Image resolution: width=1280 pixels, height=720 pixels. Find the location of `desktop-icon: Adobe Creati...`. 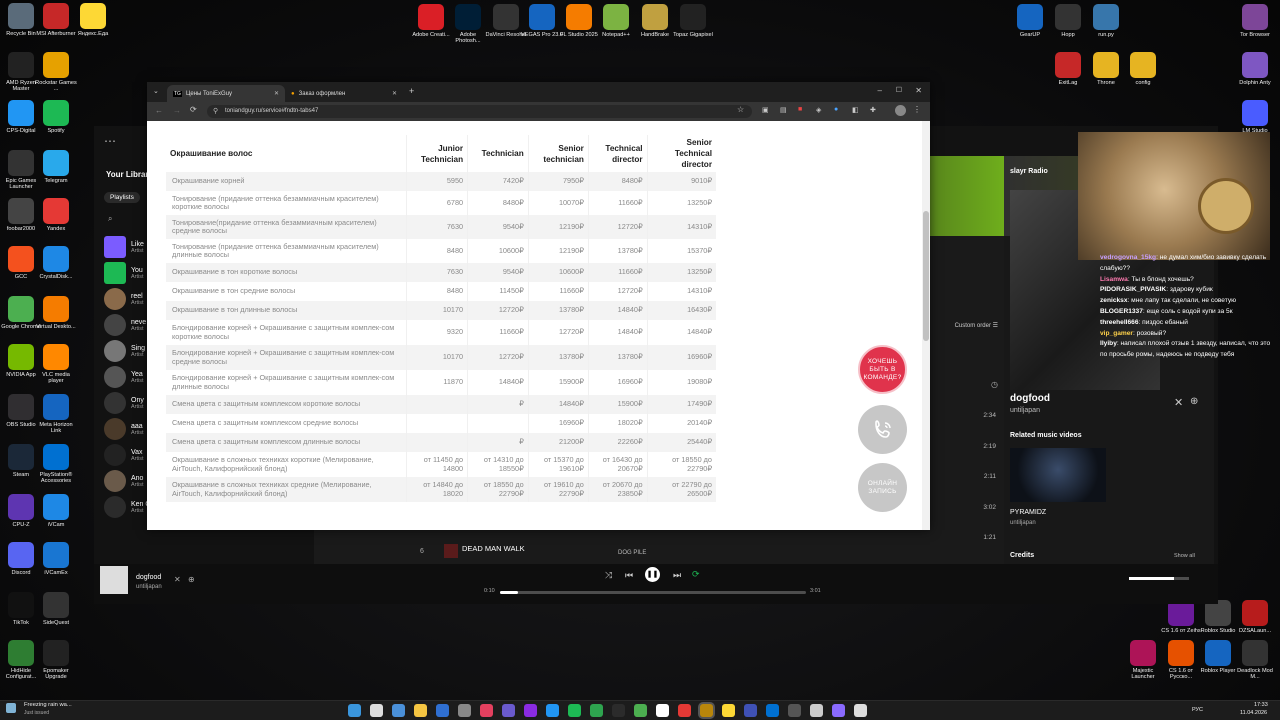

desktop-icon: Adobe Creati... is located at coordinates (431, 21).